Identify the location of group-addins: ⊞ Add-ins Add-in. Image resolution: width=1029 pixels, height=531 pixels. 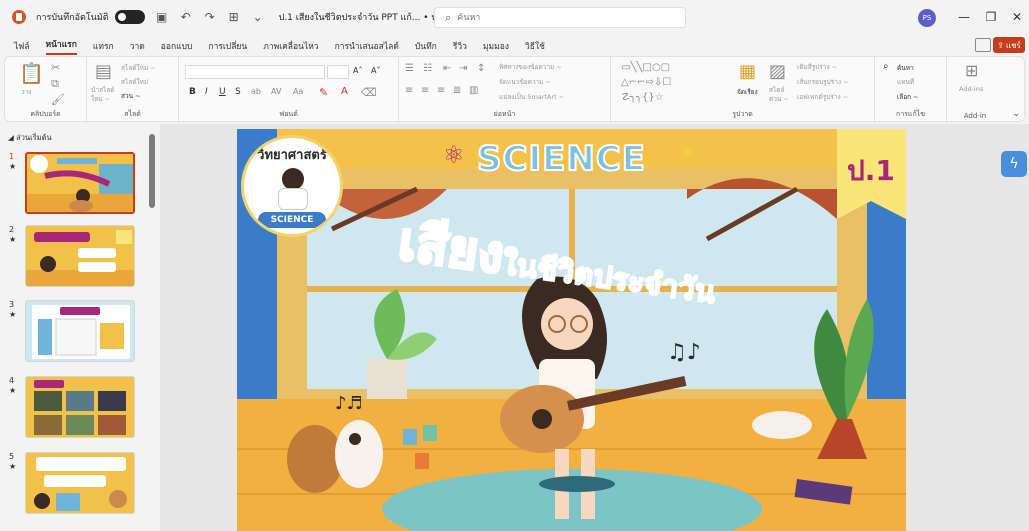
(975, 90).